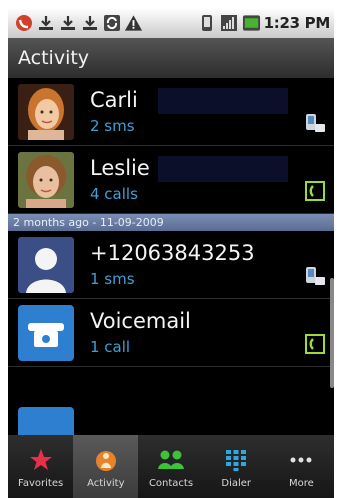 The image size is (337, 498). Describe the element at coordinates (171, 58) in the screenshot. I see `page-title: Activity` at that location.